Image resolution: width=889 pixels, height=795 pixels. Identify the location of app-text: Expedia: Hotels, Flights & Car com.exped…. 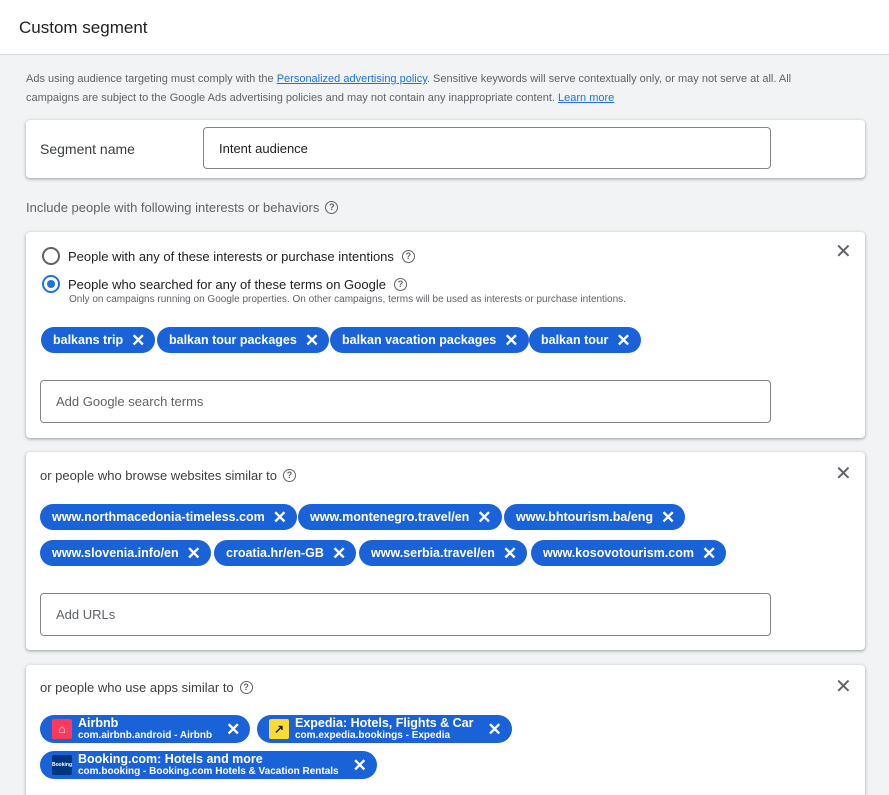
(384, 729).